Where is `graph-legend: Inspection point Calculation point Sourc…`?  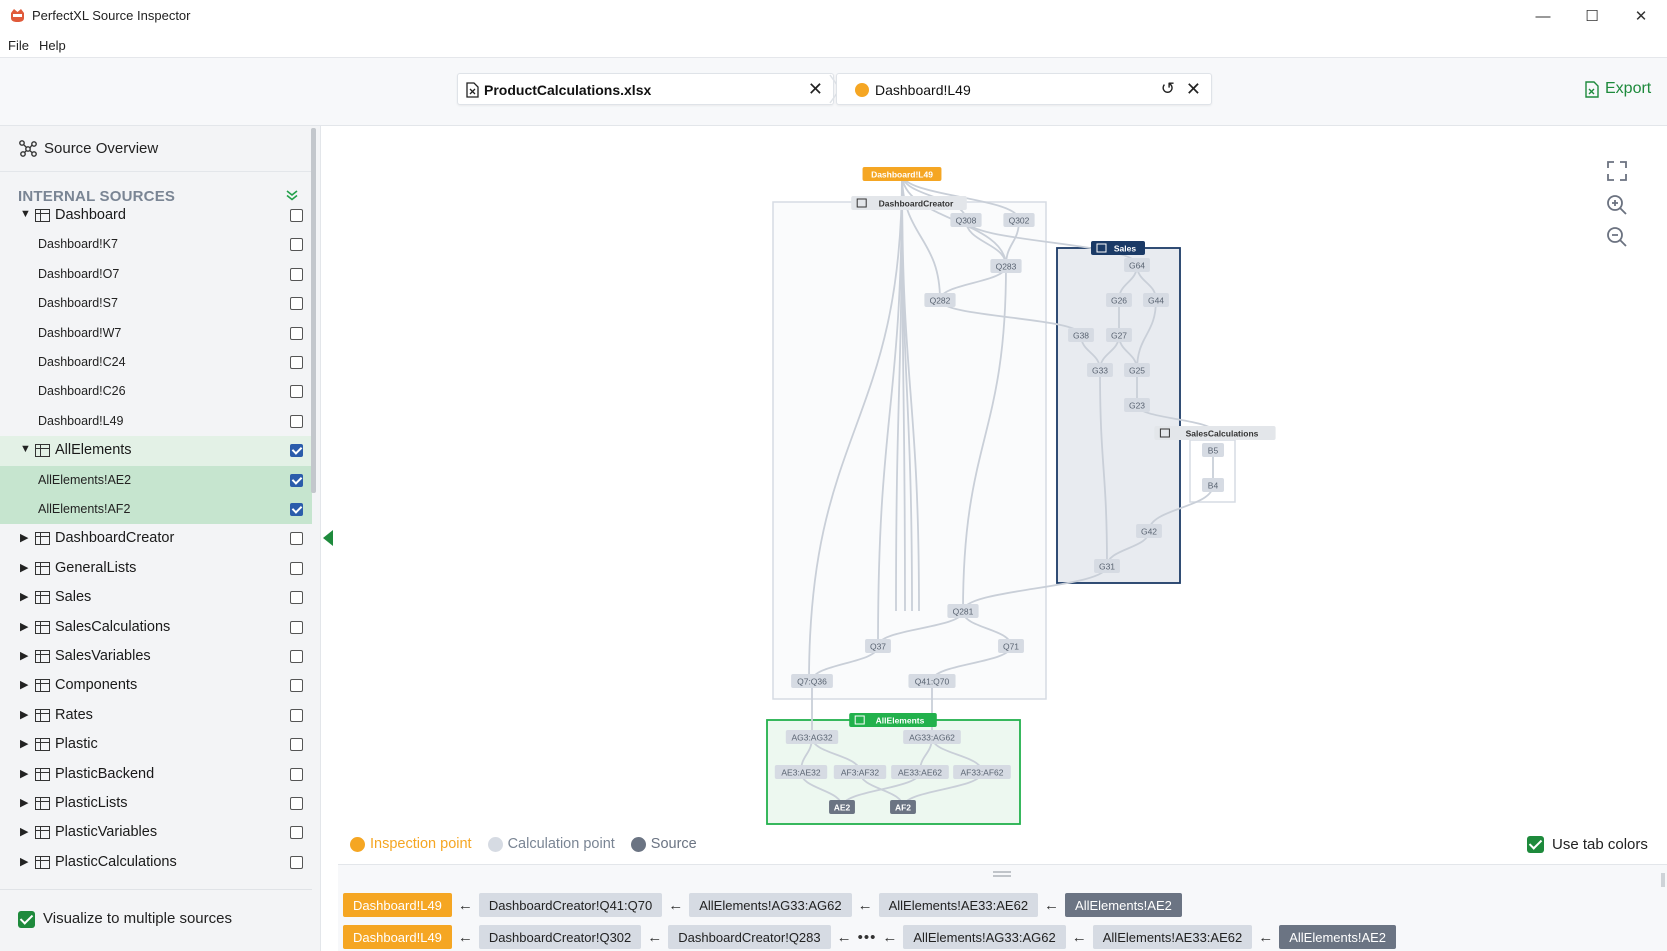
graph-legend: Inspection point Calculation point Sourc… is located at coordinates (531, 844).